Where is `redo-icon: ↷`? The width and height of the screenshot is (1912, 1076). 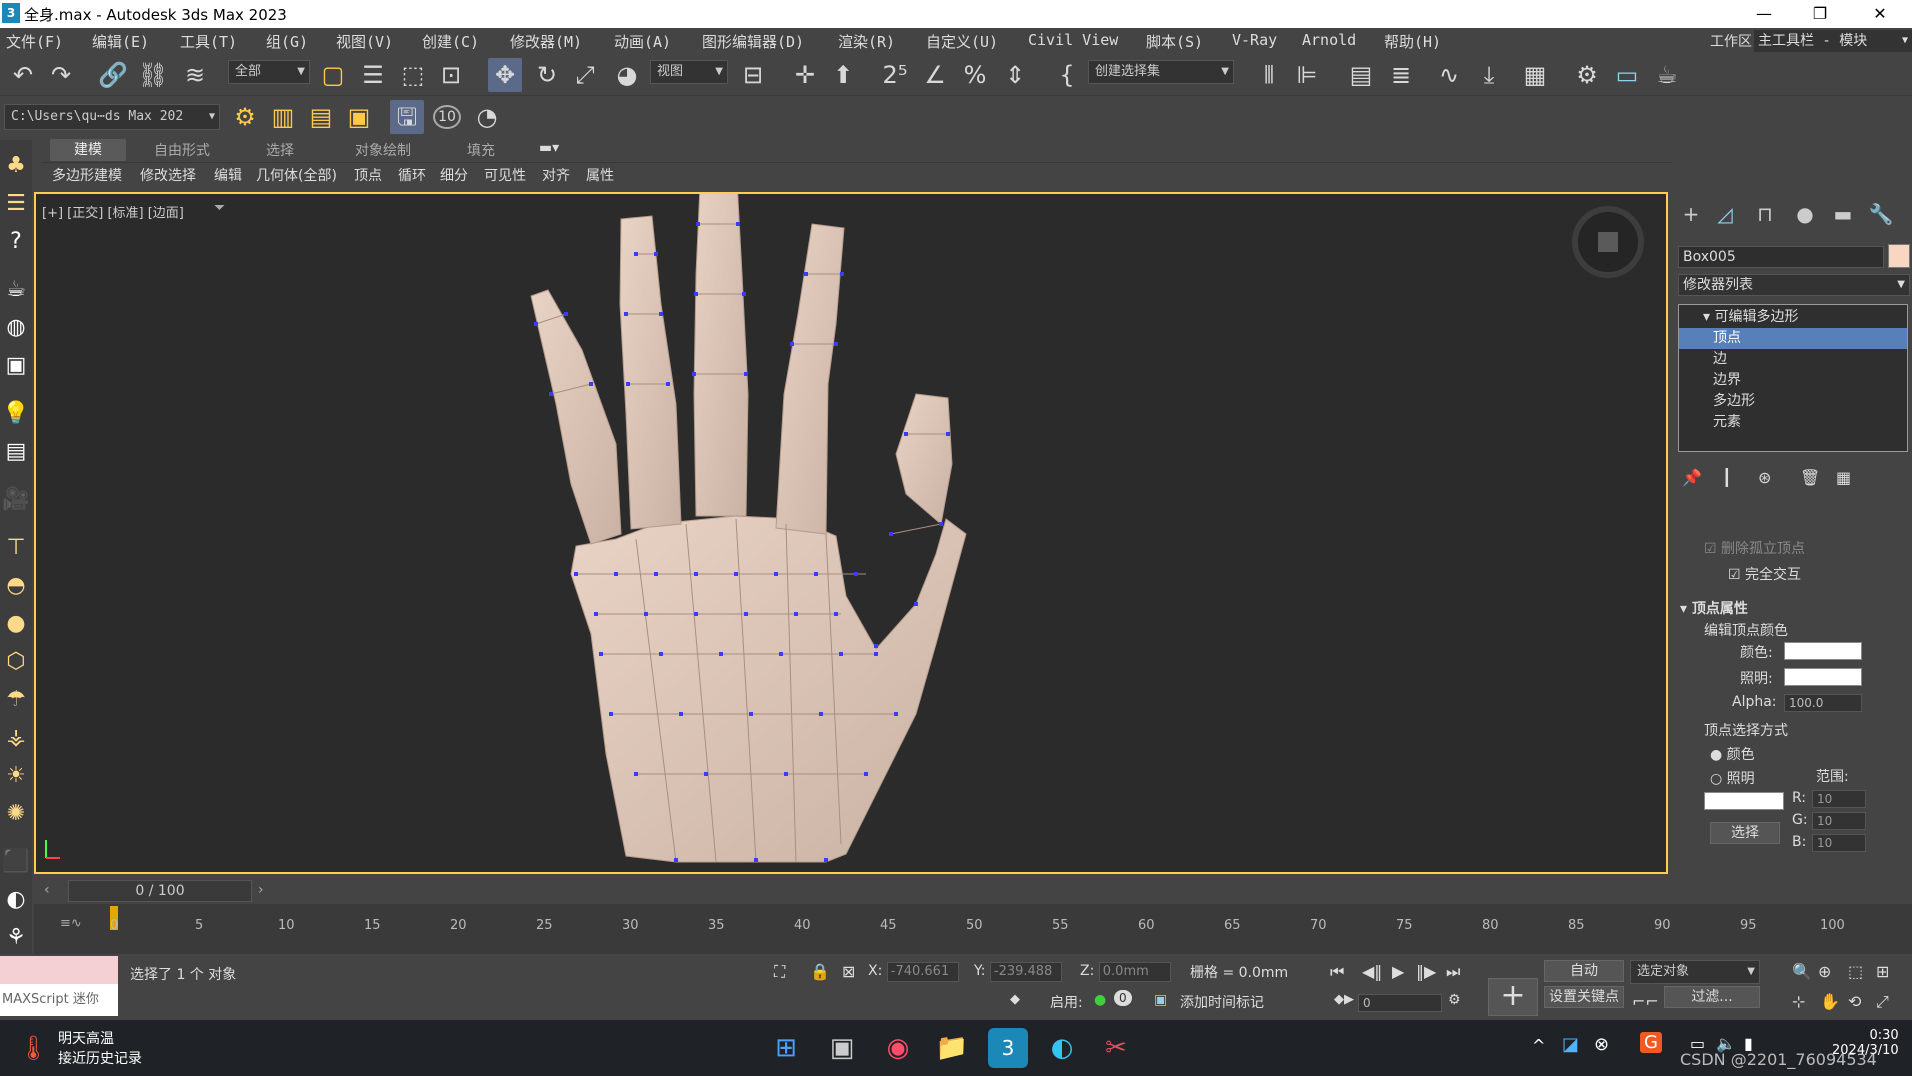
redo-icon: ↷ is located at coordinates (61, 75).